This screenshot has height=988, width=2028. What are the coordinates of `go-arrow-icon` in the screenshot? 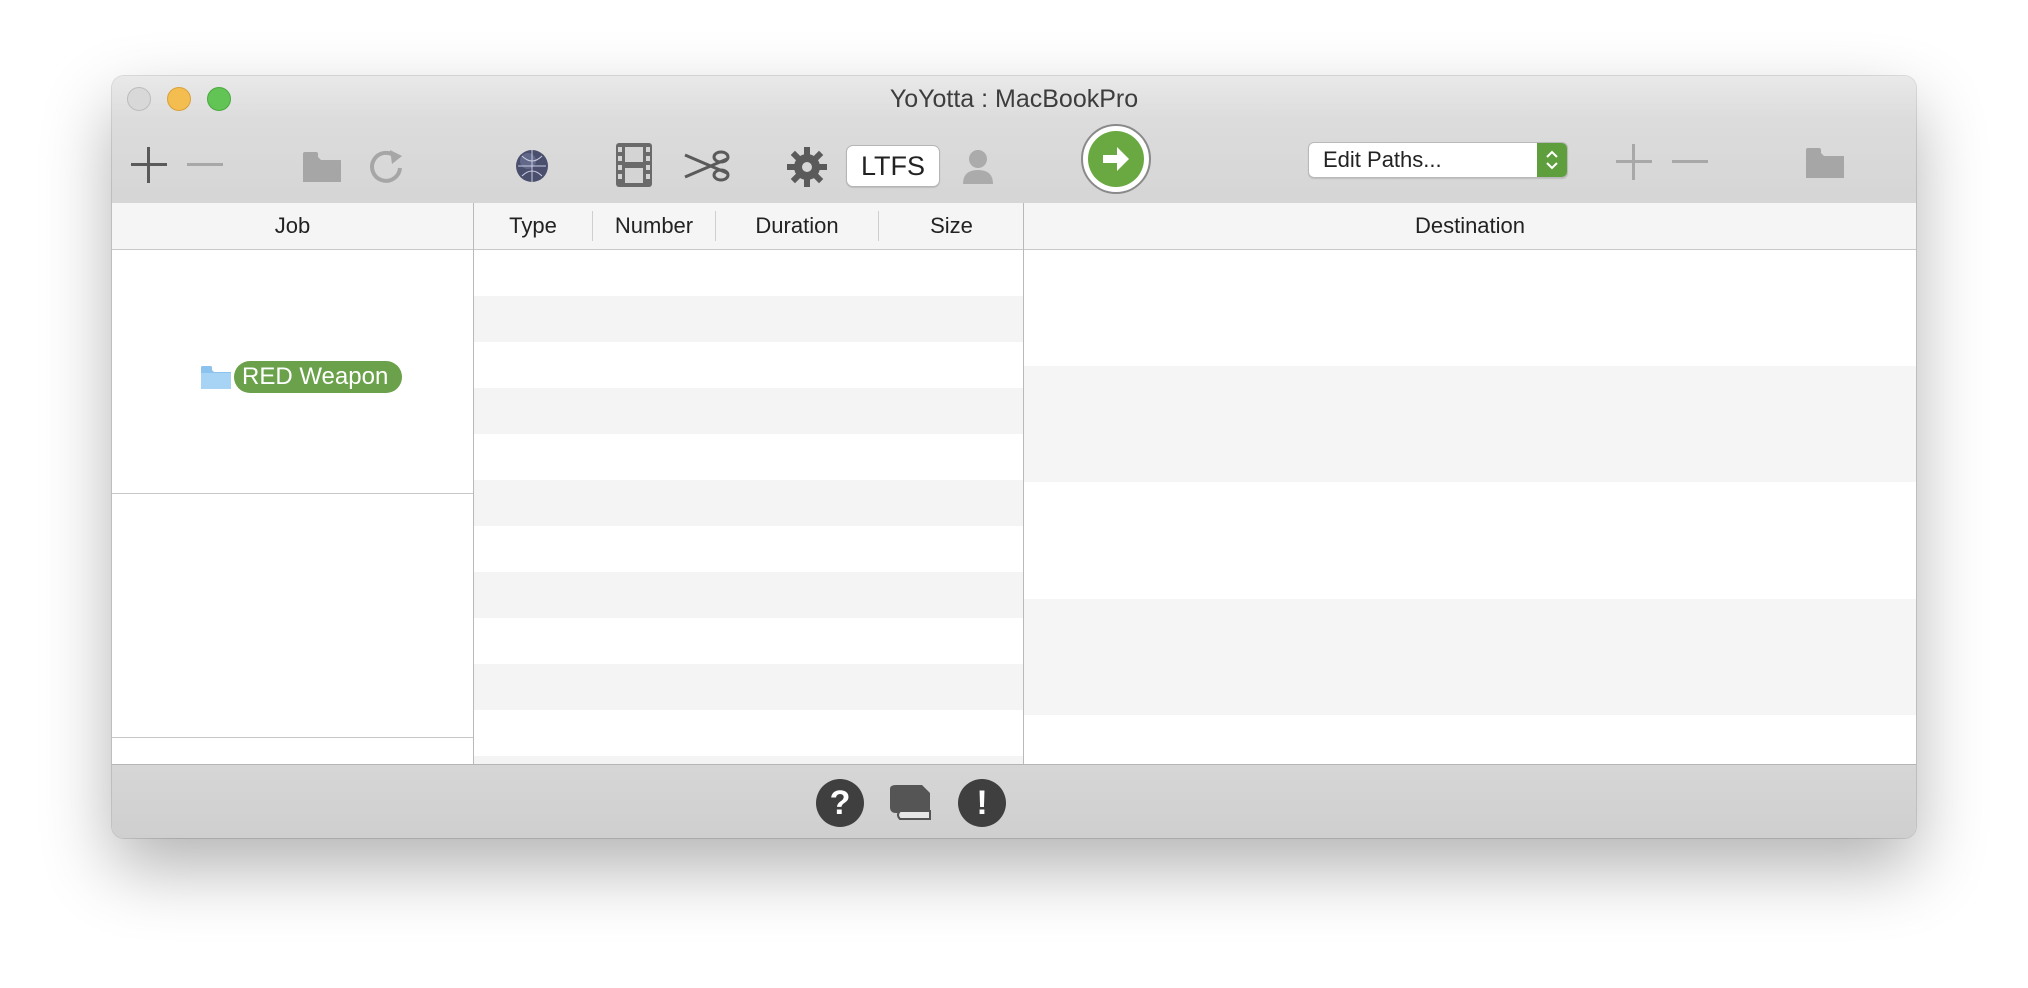 It's located at (1116, 159).